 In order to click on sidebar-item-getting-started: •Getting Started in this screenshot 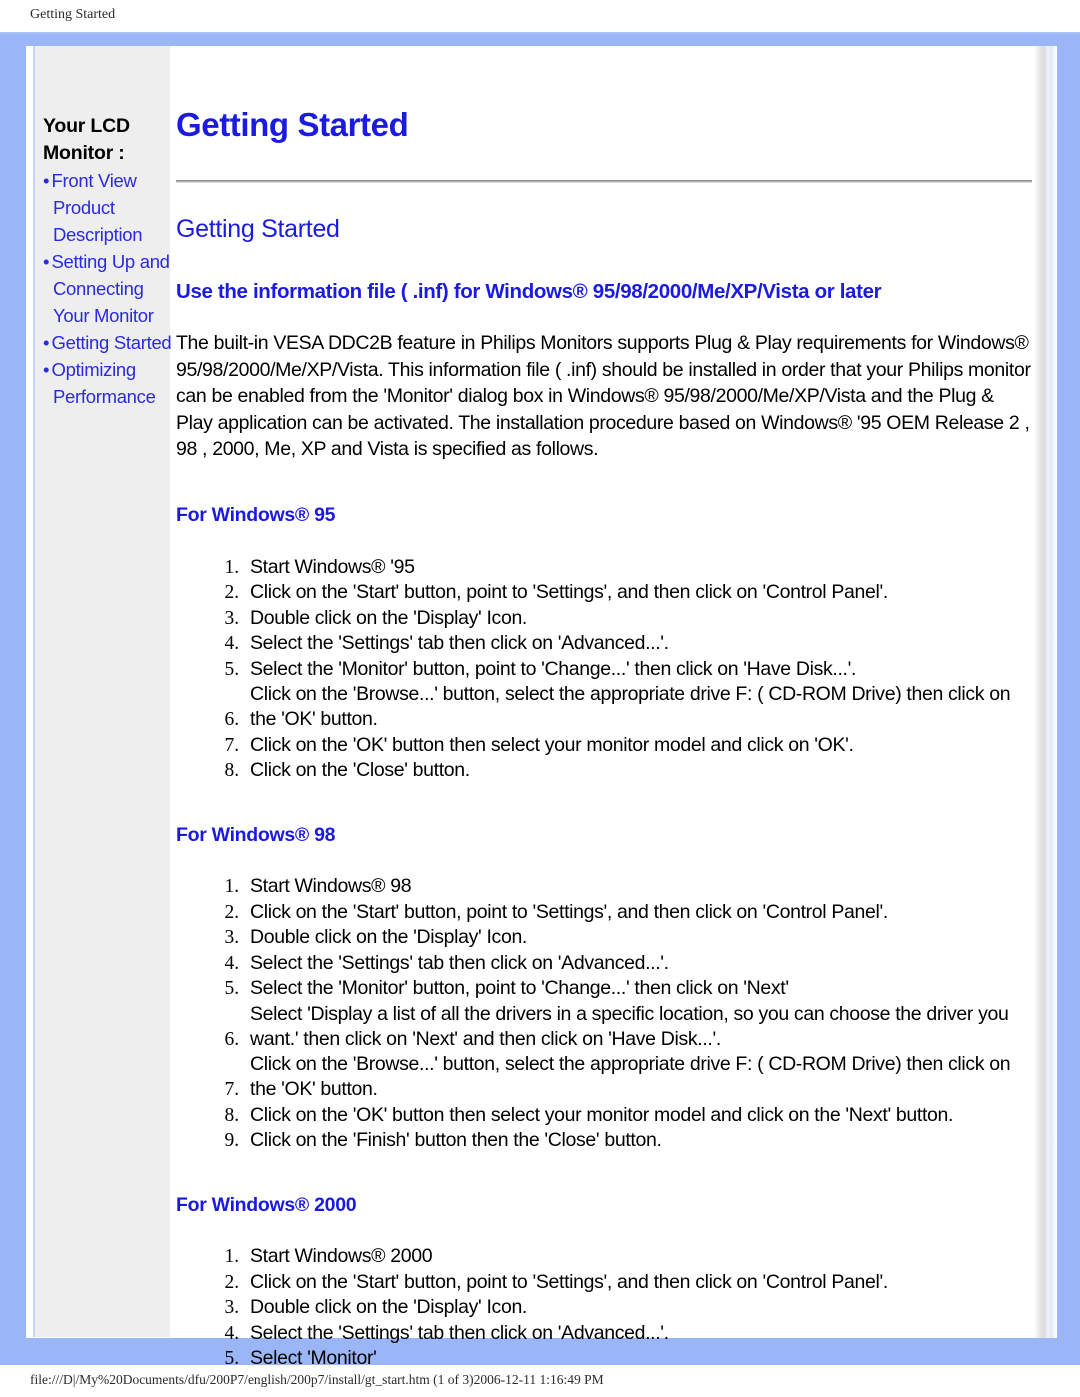, I will do `click(108, 342)`.